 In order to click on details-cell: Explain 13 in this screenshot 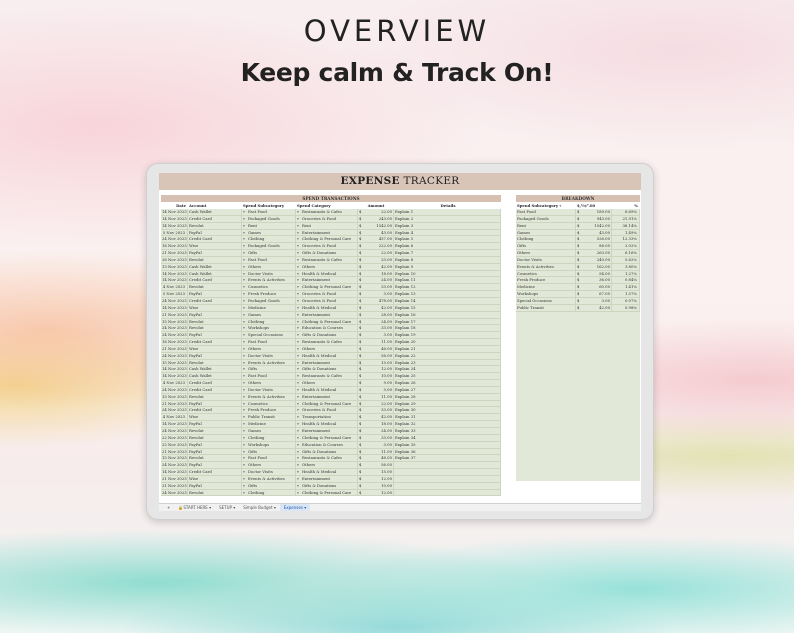, I will do `click(447, 294)`.